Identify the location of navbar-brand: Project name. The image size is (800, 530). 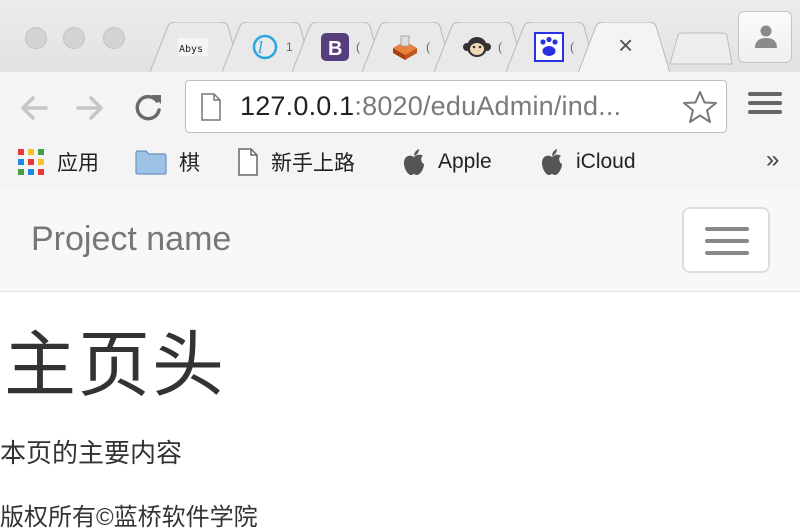
(131, 239).